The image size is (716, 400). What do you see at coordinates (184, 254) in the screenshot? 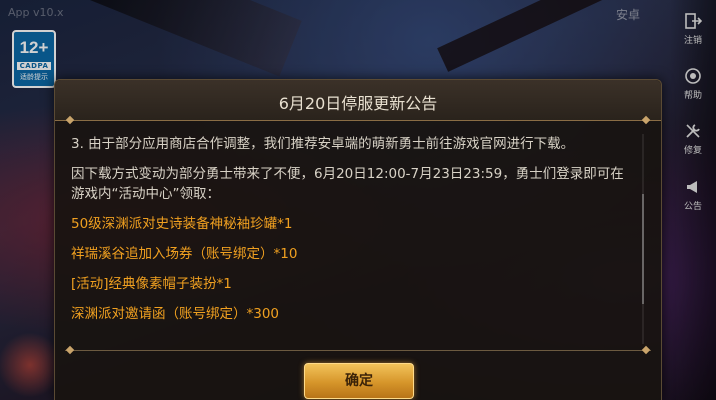
I see `reward-item: 祥瑞溪谷追加入场券（账号绑定）*10` at bounding box center [184, 254].